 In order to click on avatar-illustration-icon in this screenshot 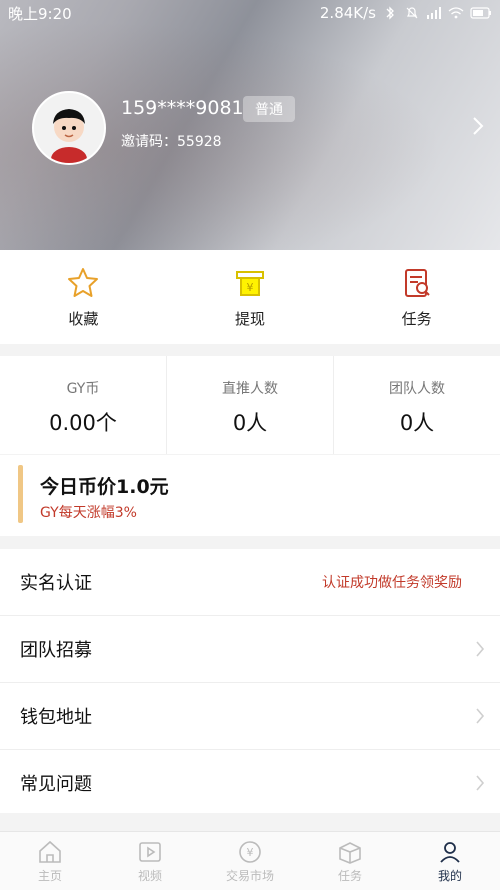, I will do `click(69, 128)`.